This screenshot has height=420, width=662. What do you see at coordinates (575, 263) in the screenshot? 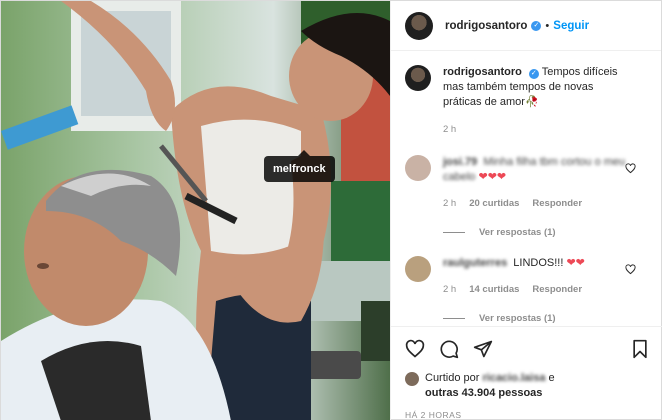
I see `hearts-emoji: ❤❤` at bounding box center [575, 263].